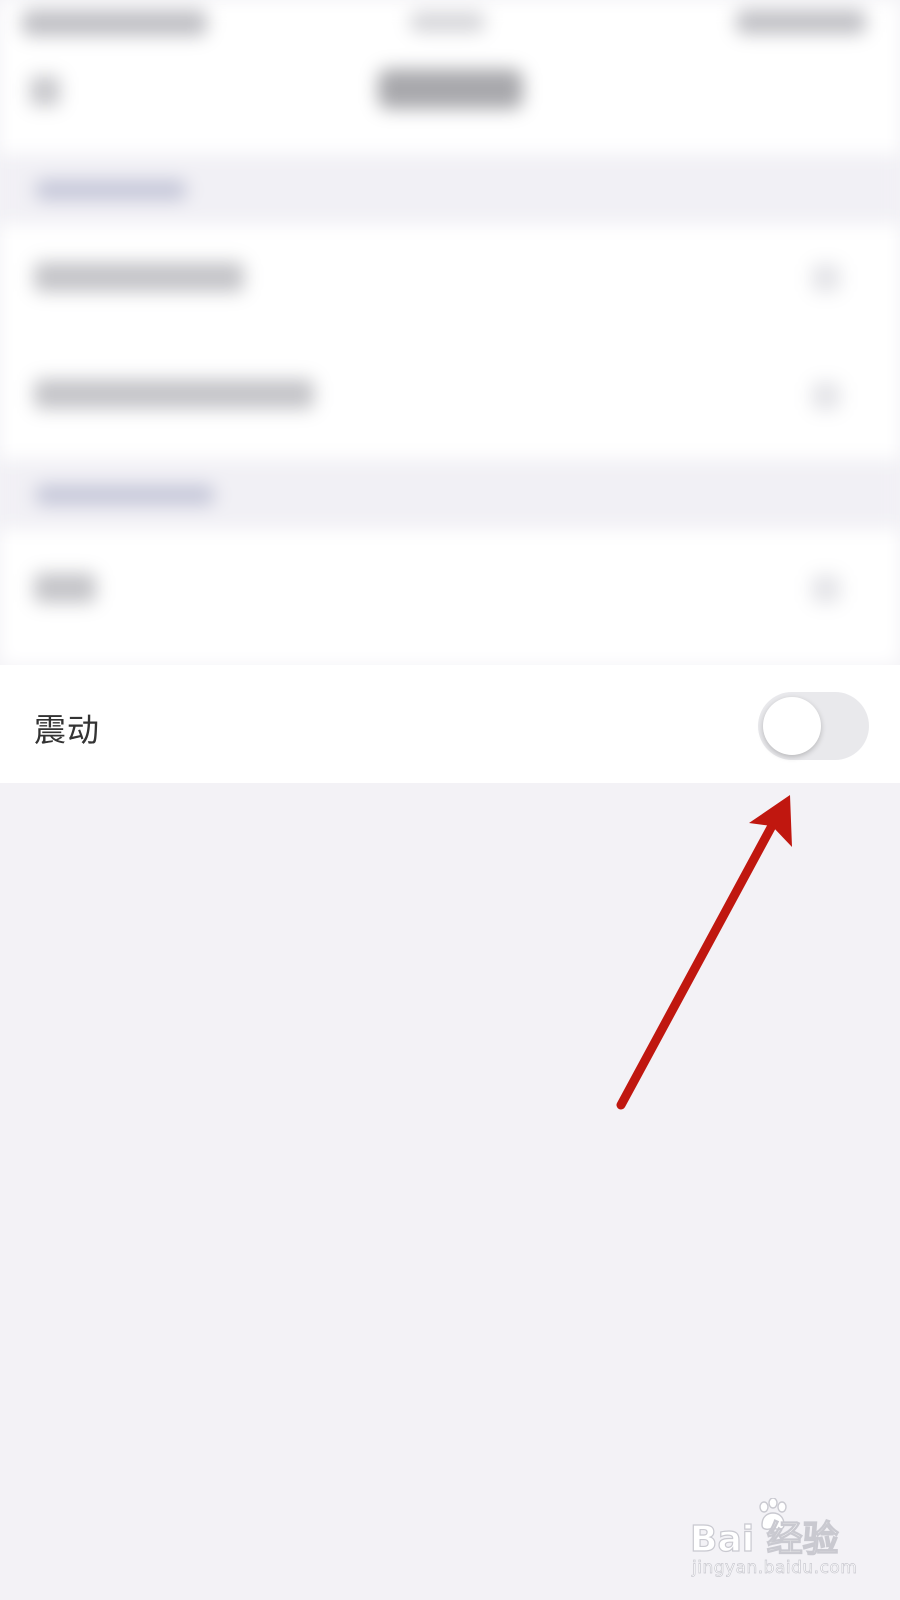 This screenshot has width=900, height=1600. Describe the element at coordinates (697, 963) in the screenshot. I see `arrow-shaft` at that location.